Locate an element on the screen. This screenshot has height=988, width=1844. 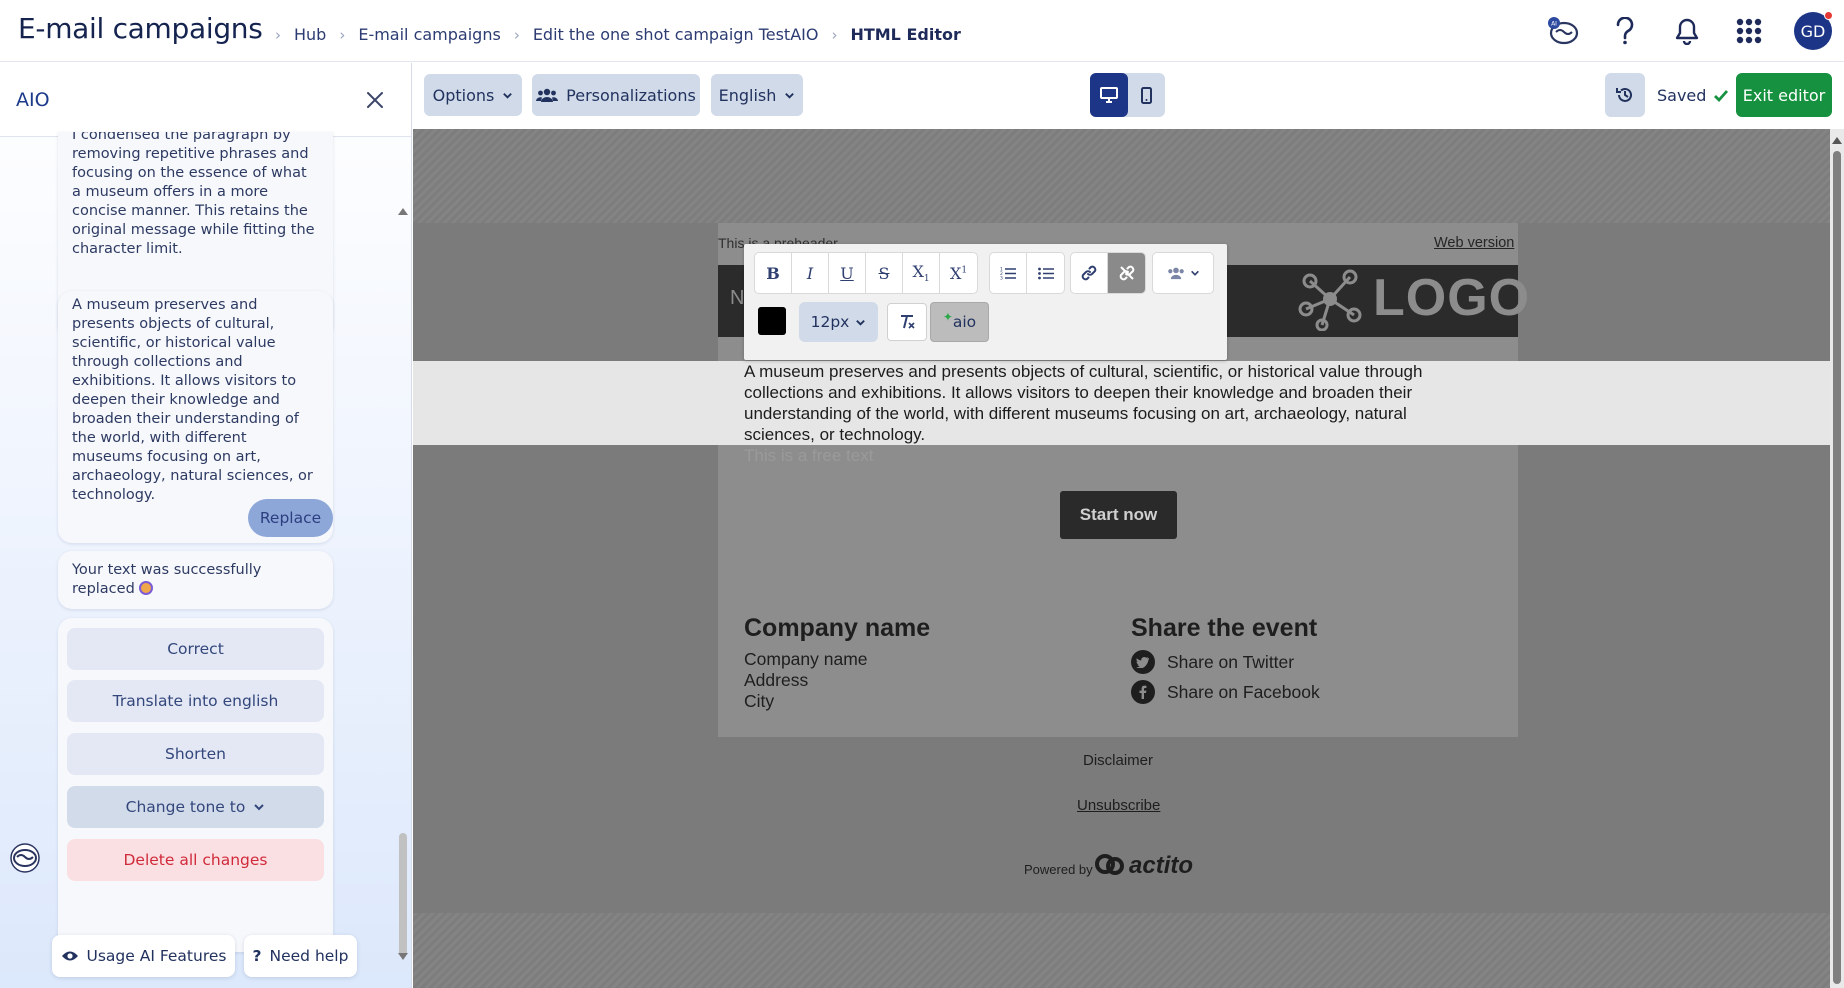
saved-status: Saved is located at coordinates (1693, 95).